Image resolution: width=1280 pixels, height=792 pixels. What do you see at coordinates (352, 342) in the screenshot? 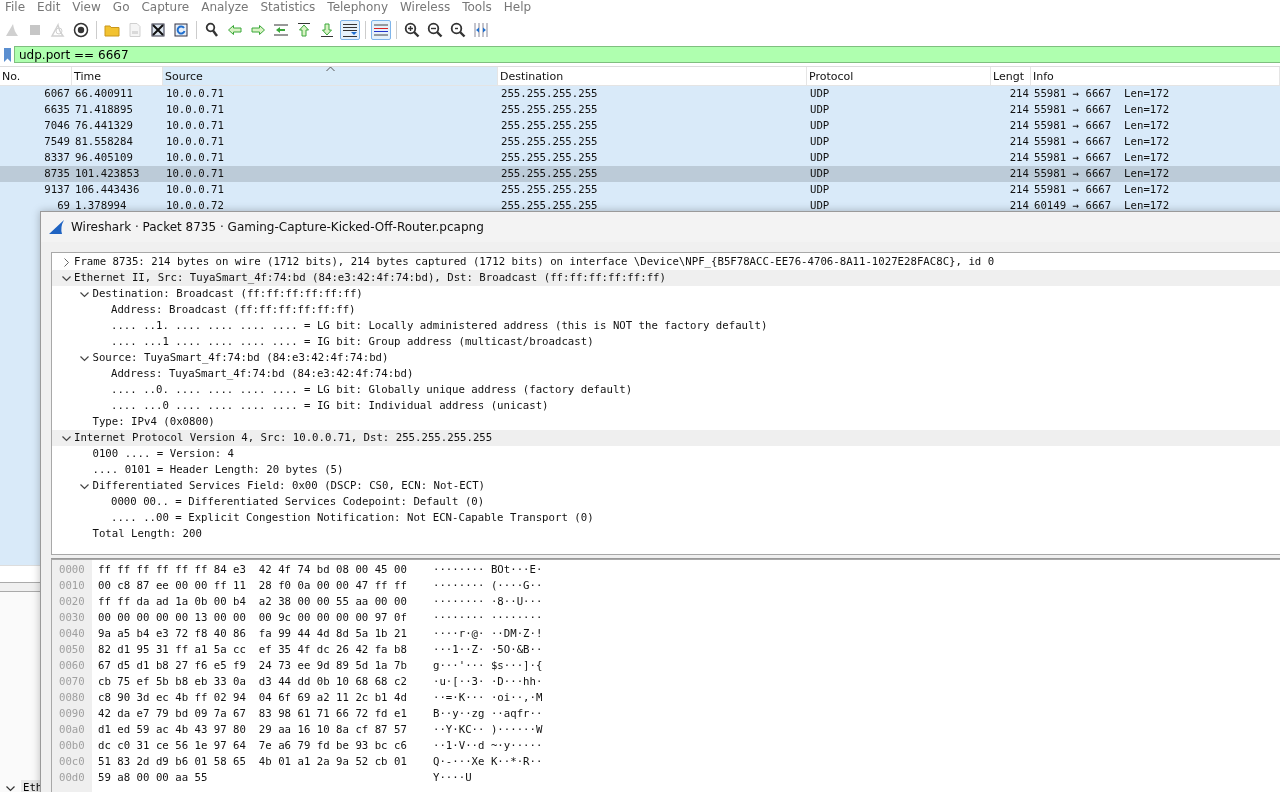
I see `tree-label: .... ...1 .... .... .... .... = IG bit: Group address (multicast/broadcast)` at bounding box center [352, 342].